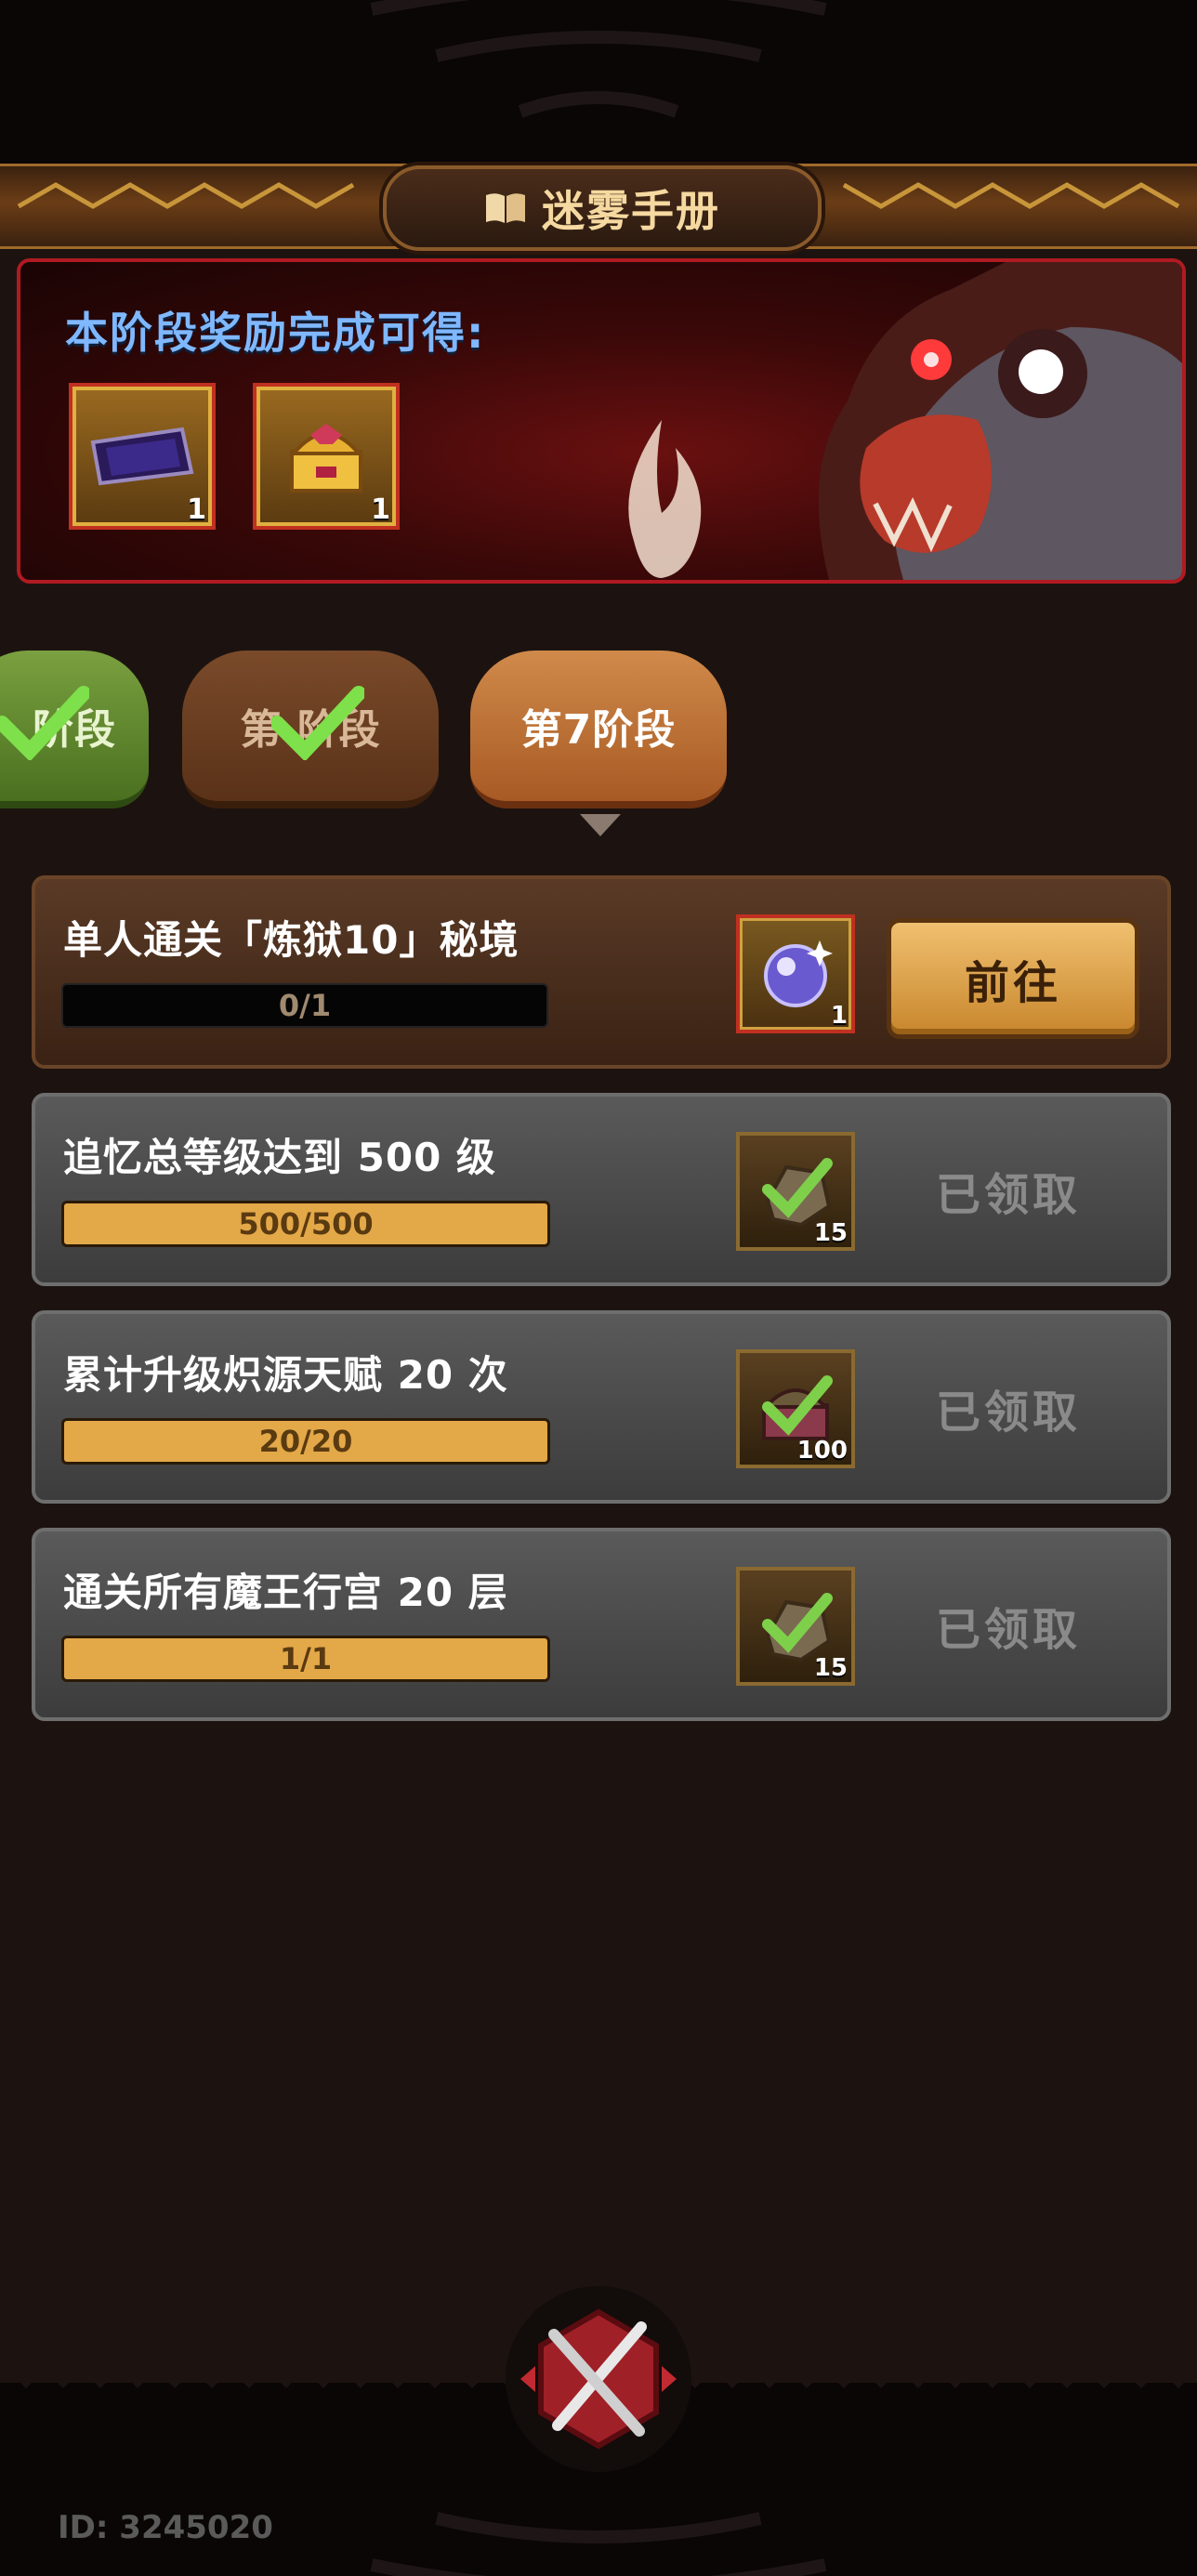  I want to click on task-row: 追忆总等级达到 500 级 500/500 15 已领取, so click(601, 1189).